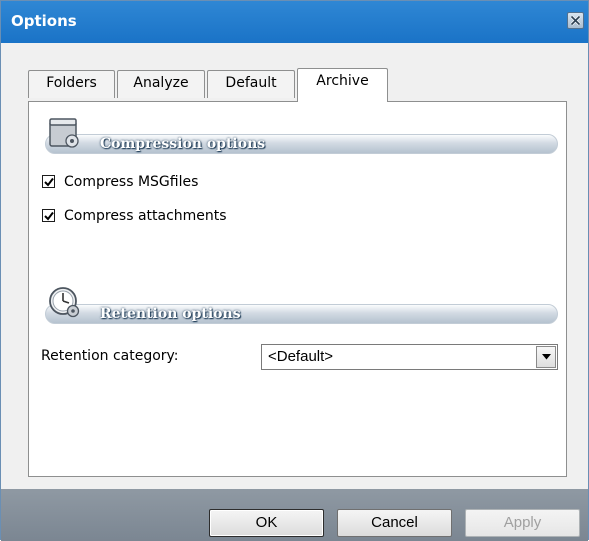 The height and width of the screenshot is (541, 589). I want to click on ok-button: OK, so click(266, 523).